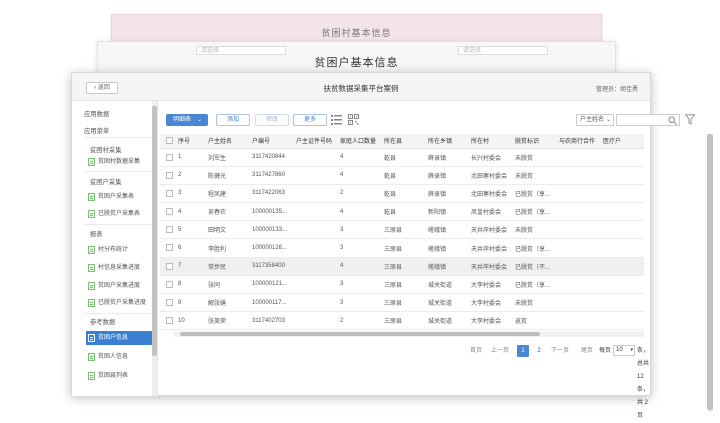  I want to click on qr-icon, so click(353, 119).